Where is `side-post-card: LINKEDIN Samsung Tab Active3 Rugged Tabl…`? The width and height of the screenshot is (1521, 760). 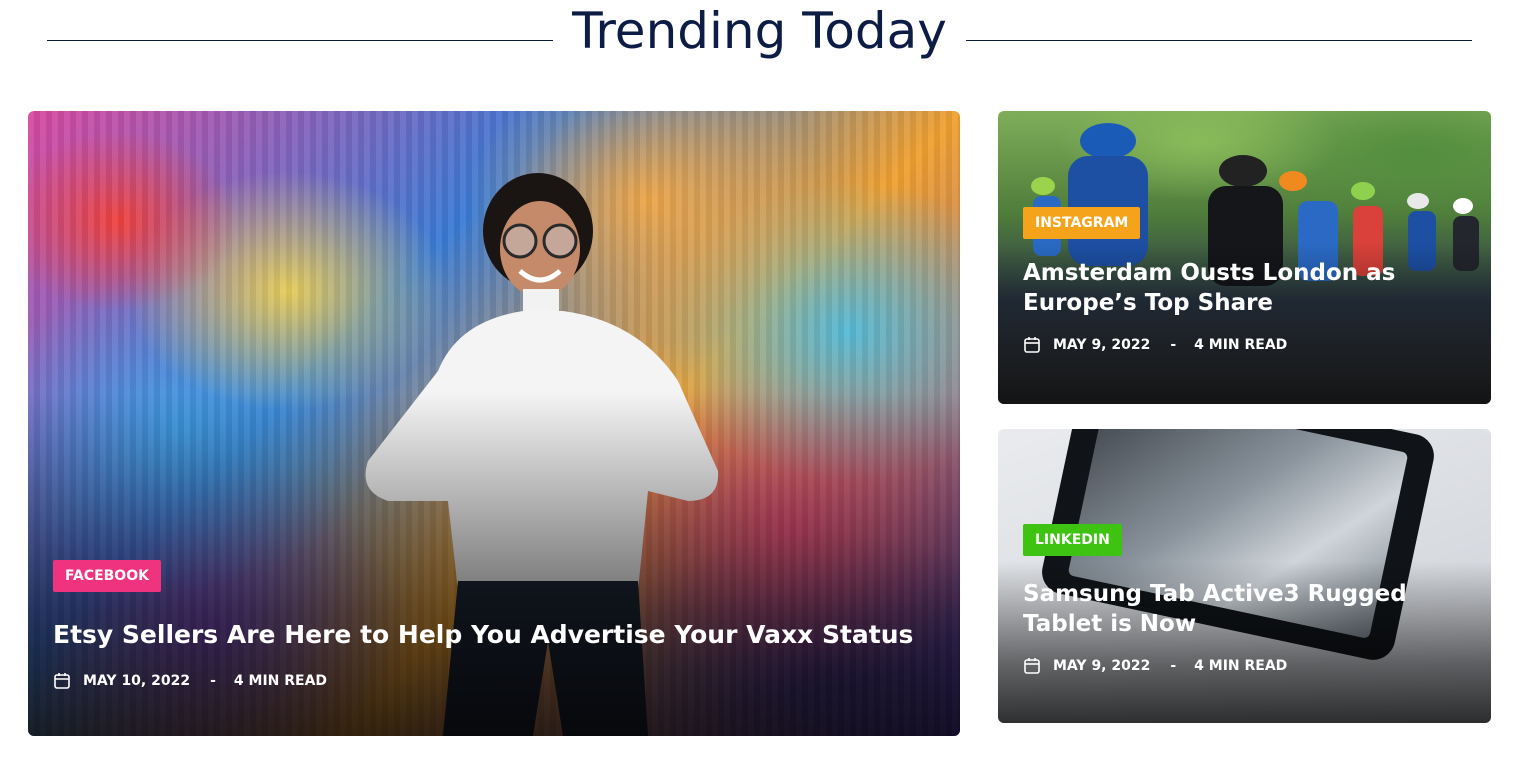 side-post-card: LINKEDIN Samsung Tab Active3 Rugged Tabl… is located at coordinates (1244, 576).